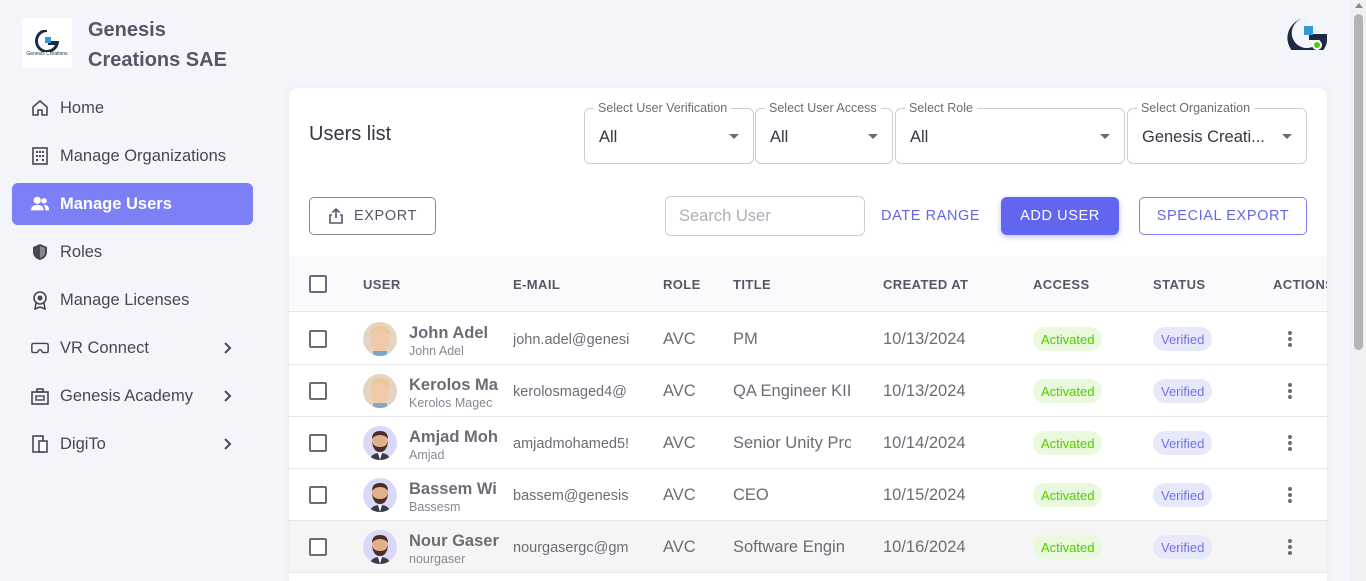 The image size is (1366, 581). What do you see at coordinates (82, 107) in the screenshot?
I see `sidebar-item-label: Home` at bounding box center [82, 107].